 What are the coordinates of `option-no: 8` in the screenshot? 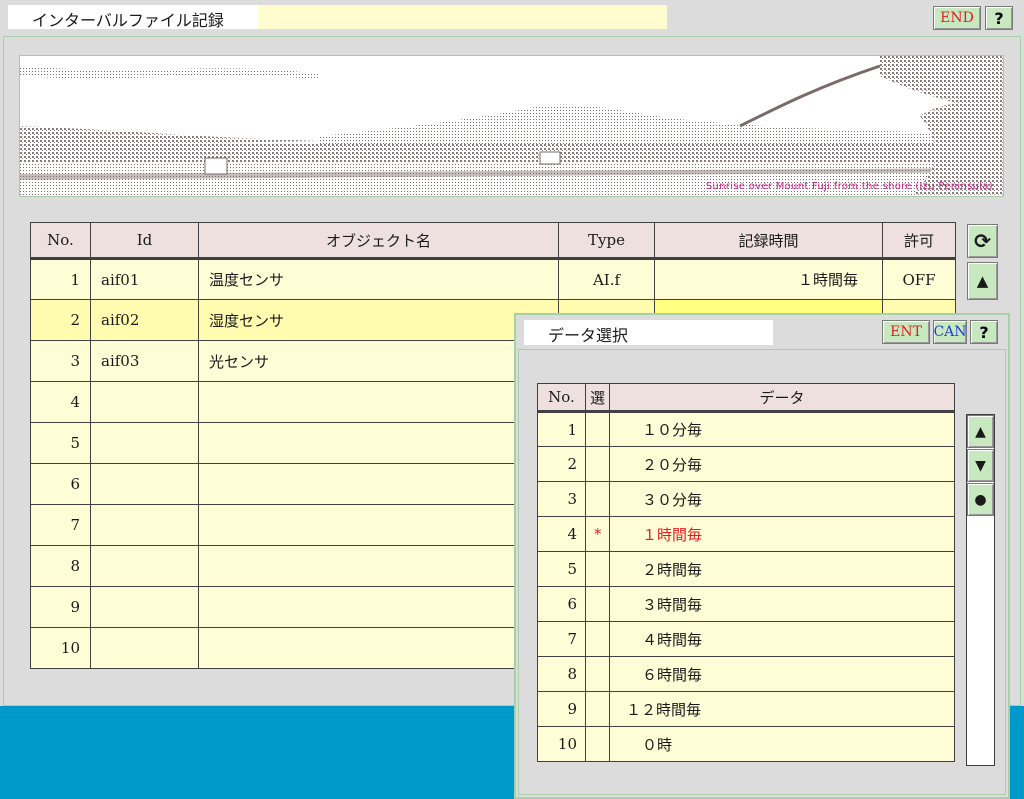 It's located at (561, 674).